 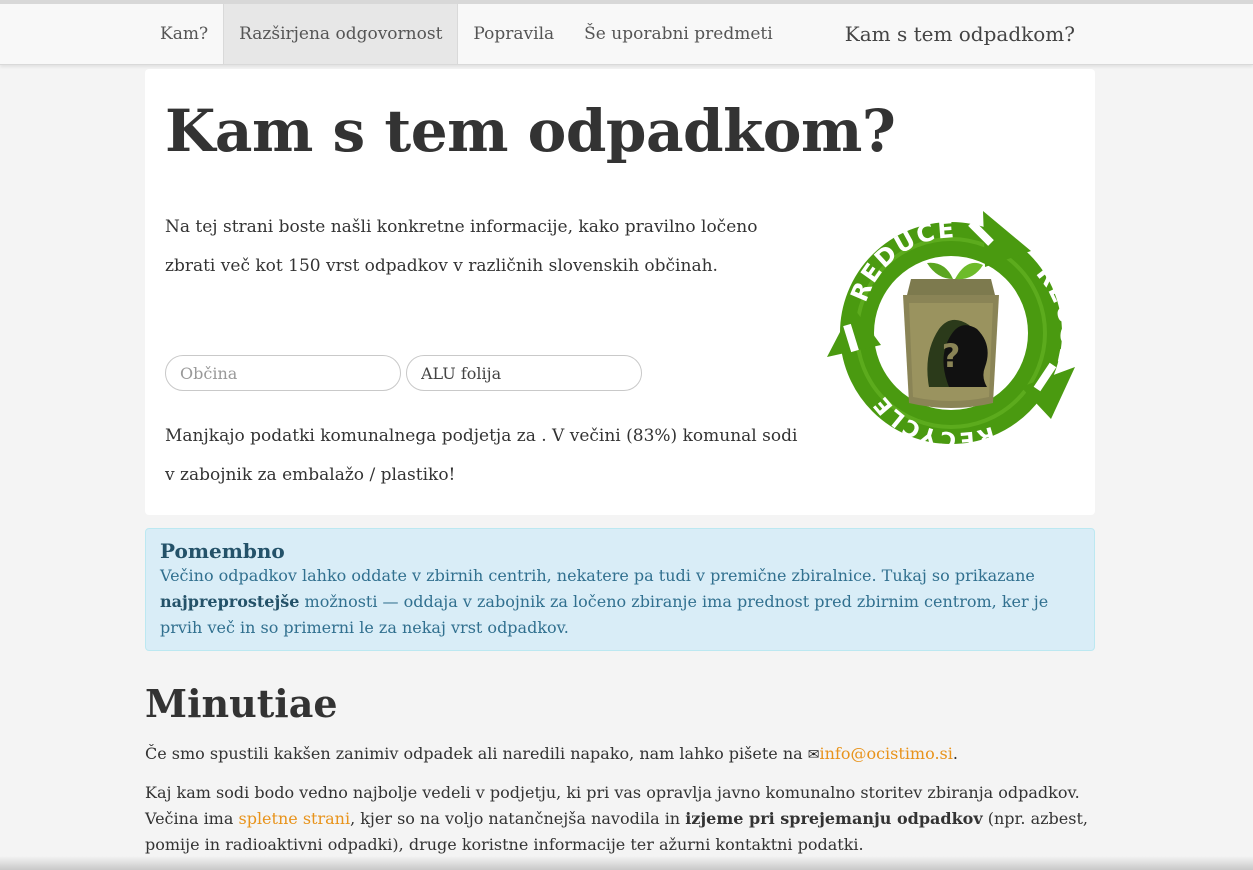 I want to click on recycle-logo: REDUCE REUSE RECYCLE ?, so click(x=952, y=331).